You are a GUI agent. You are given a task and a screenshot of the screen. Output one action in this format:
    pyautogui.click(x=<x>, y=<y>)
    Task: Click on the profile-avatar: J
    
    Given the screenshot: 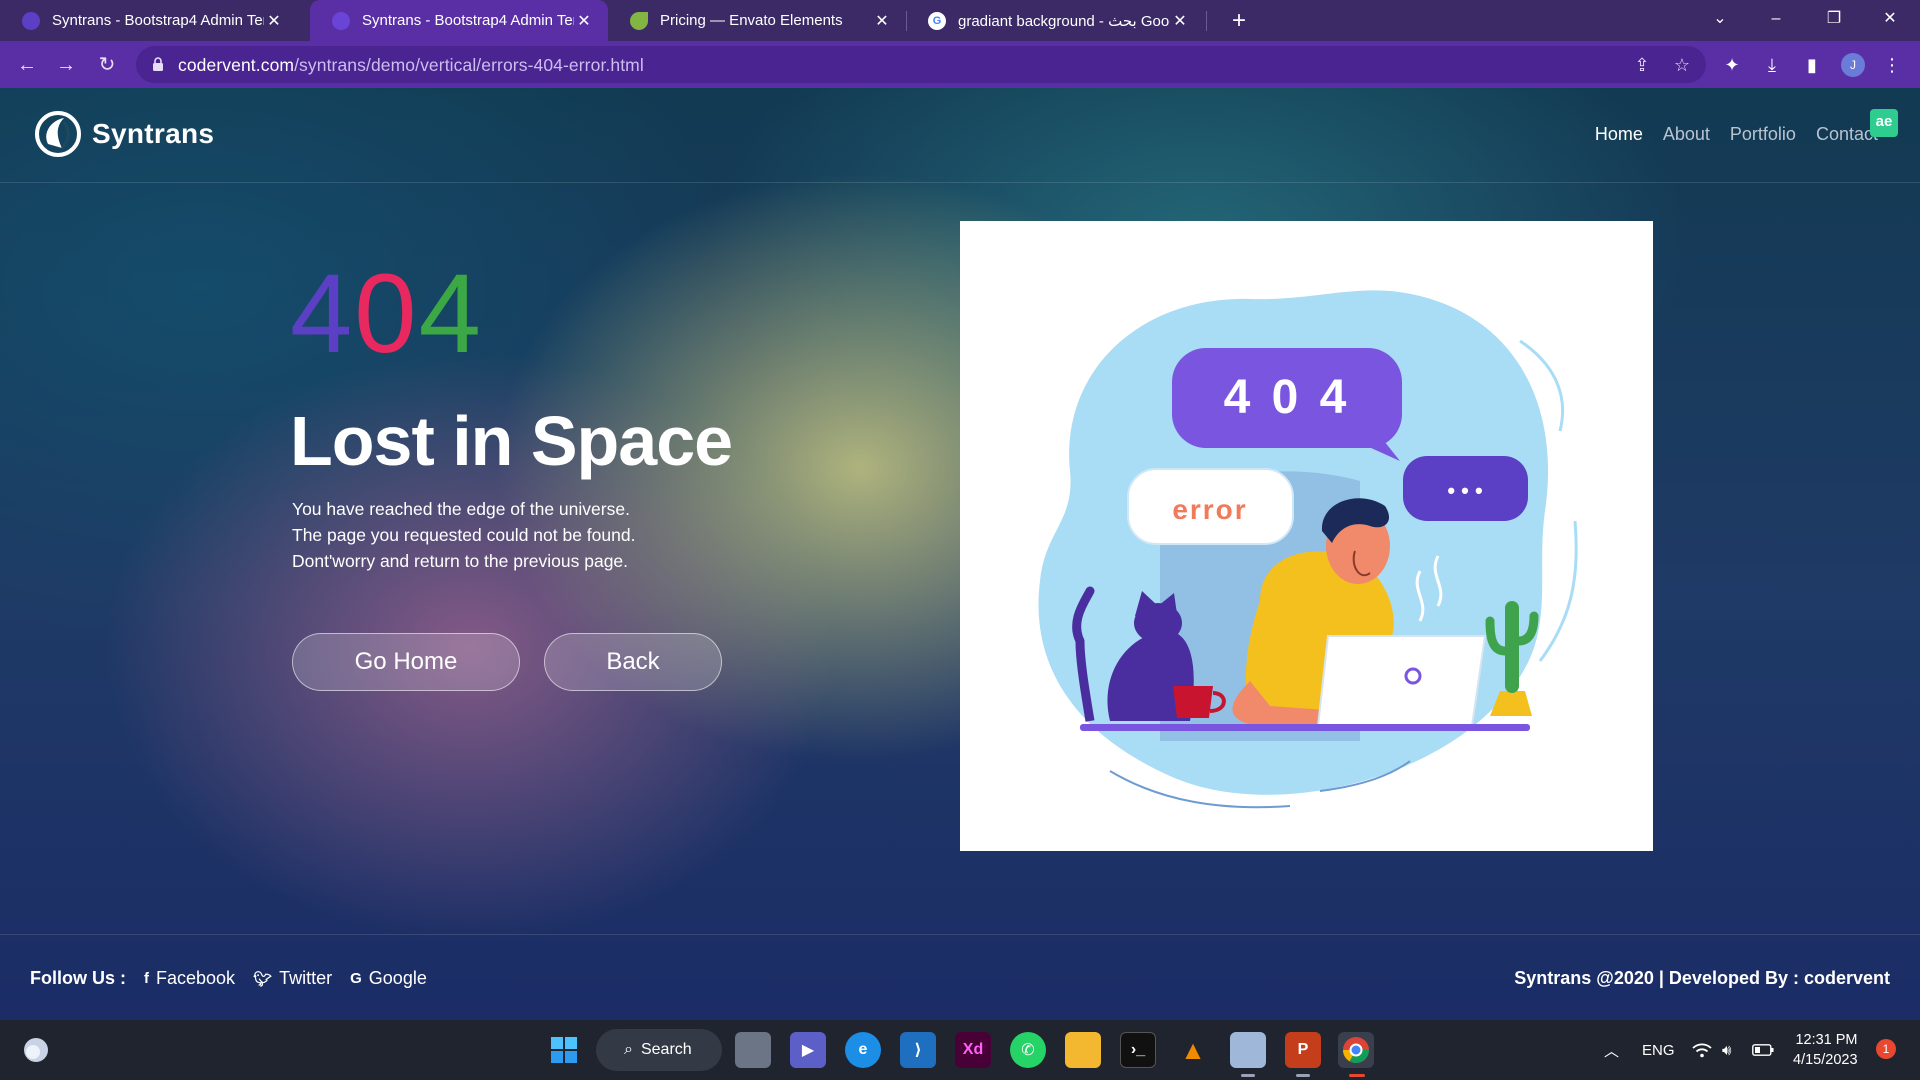 What is the action you would take?
    pyautogui.click(x=1853, y=65)
    